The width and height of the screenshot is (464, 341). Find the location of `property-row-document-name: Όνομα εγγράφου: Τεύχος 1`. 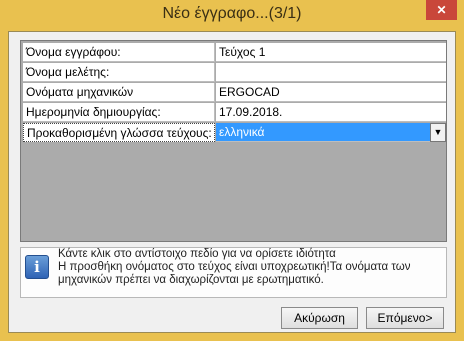

property-row-document-name: Όνομα εγγράφου: Τεύχος 1 is located at coordinates (233, 52).